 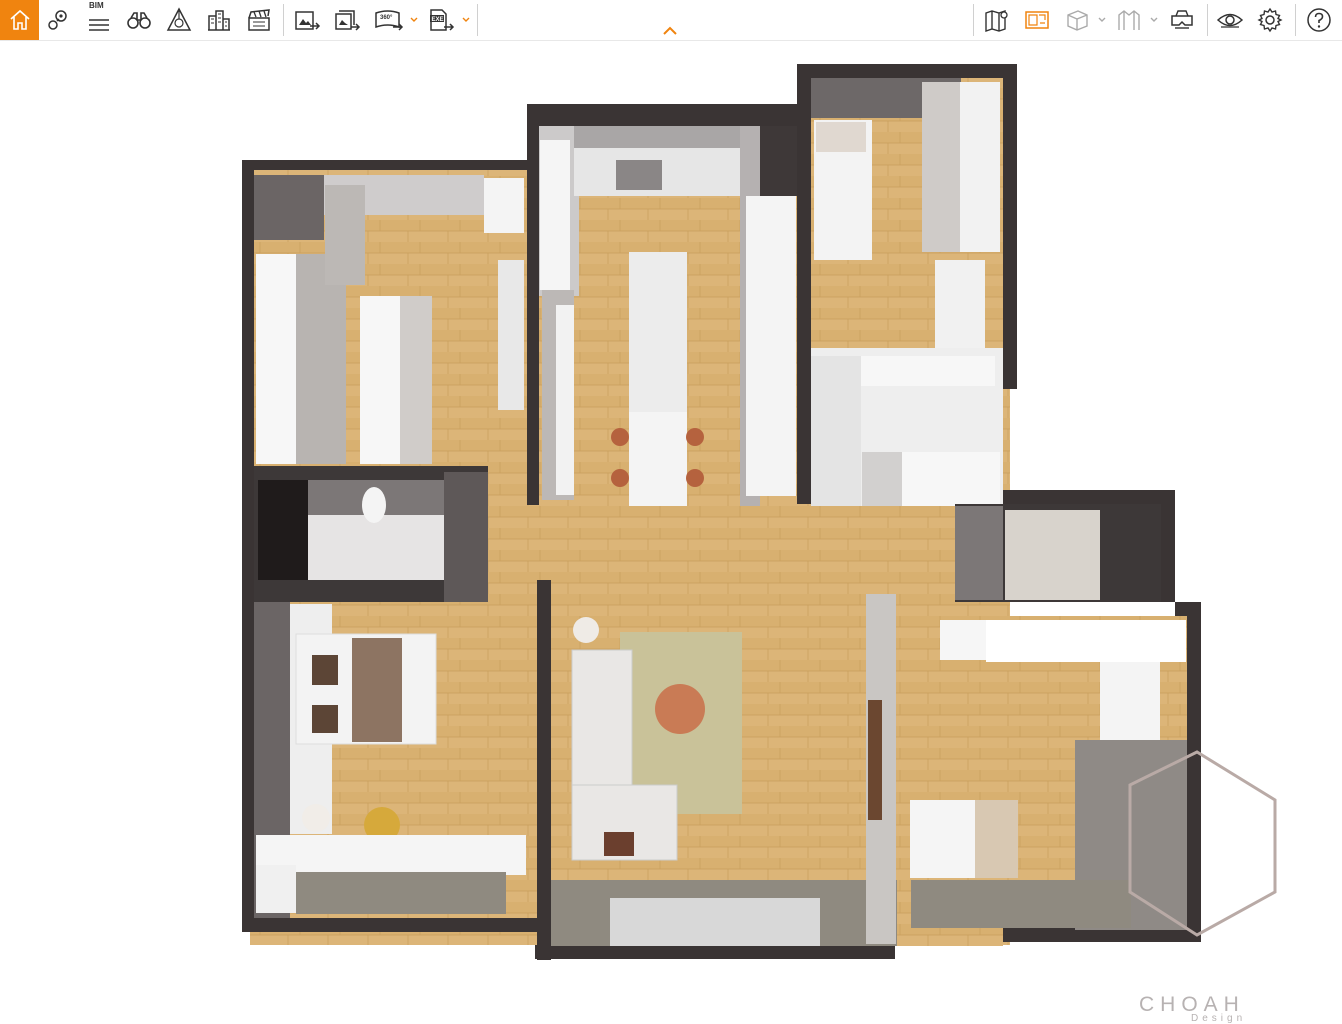 I want to click on brand-sub: Design, so click(x=1219, y=1018).